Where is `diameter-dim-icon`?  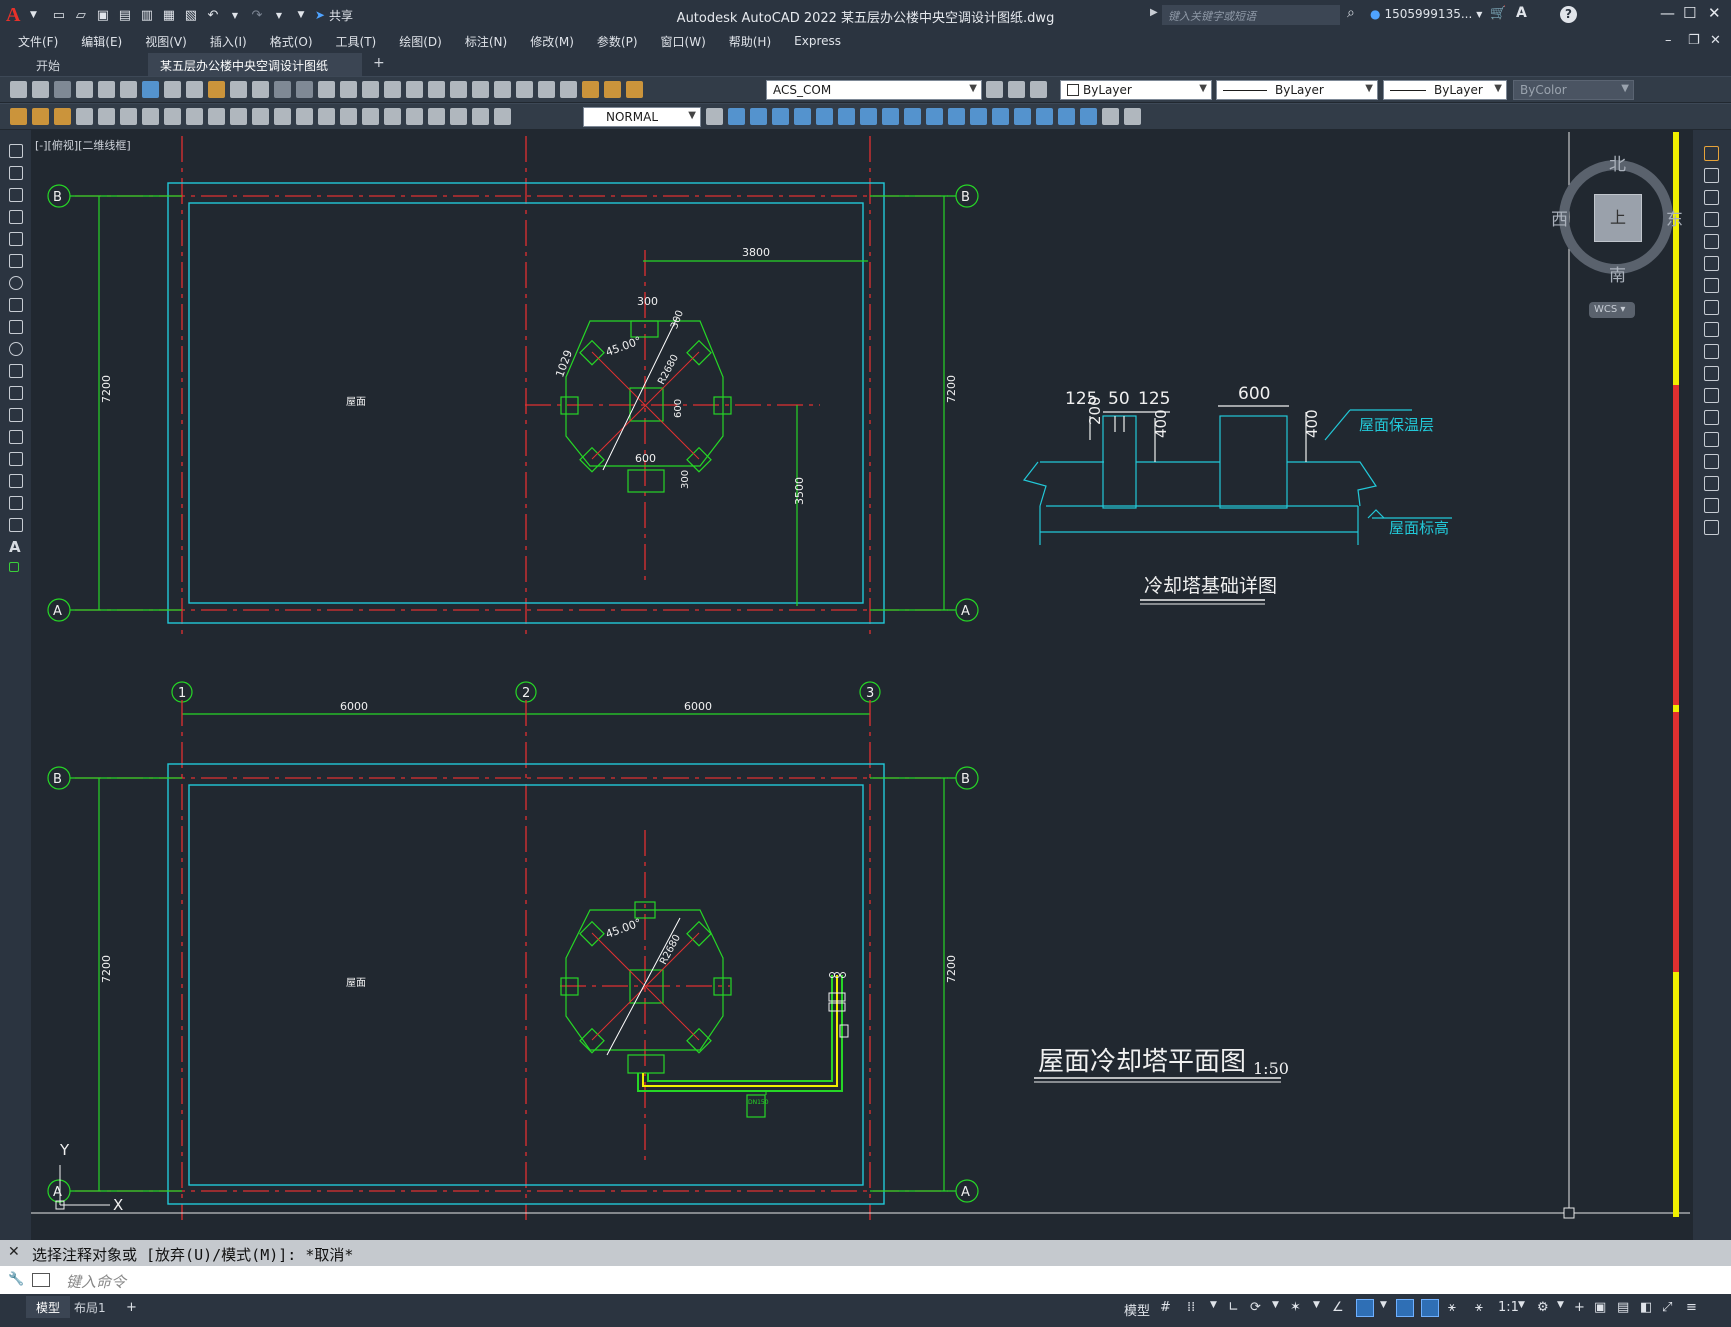 diameter-dim-icon is located at coordinates (216, 116).